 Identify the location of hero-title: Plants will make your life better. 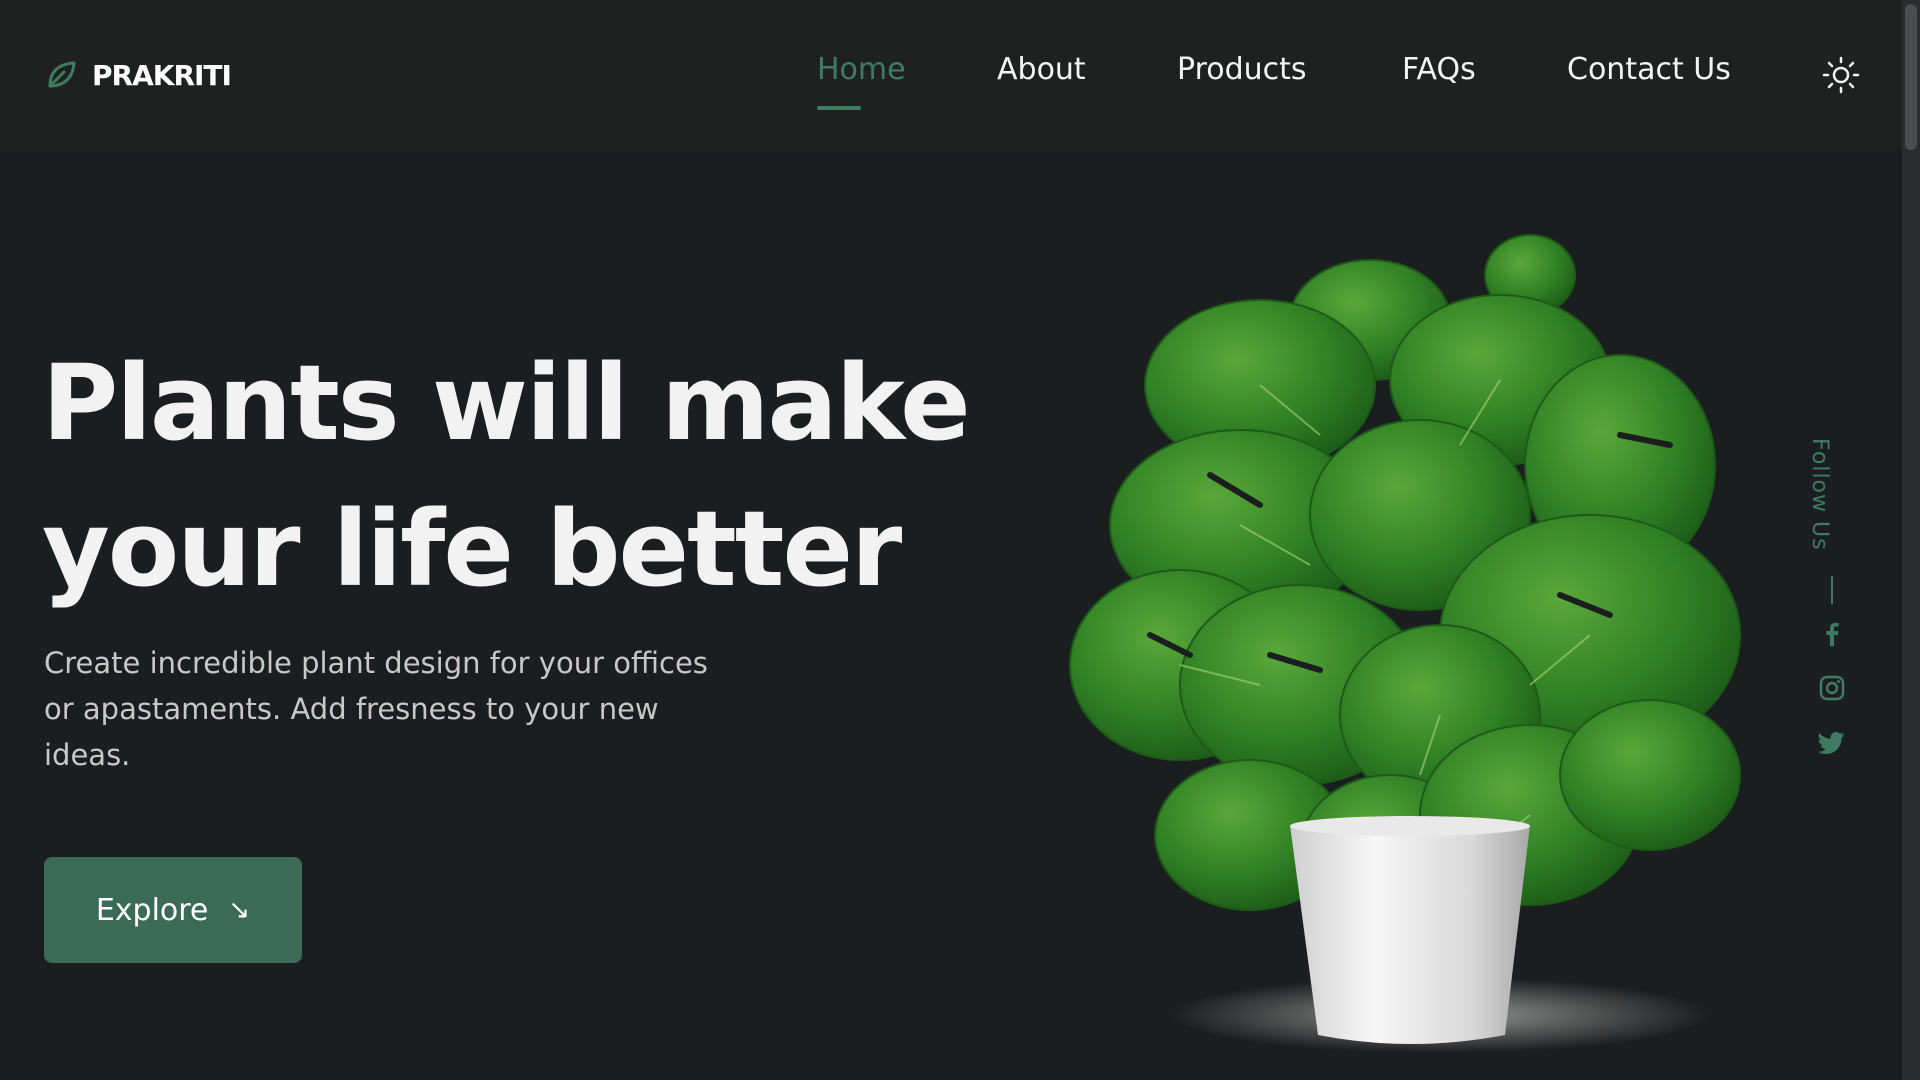
(506, 476).